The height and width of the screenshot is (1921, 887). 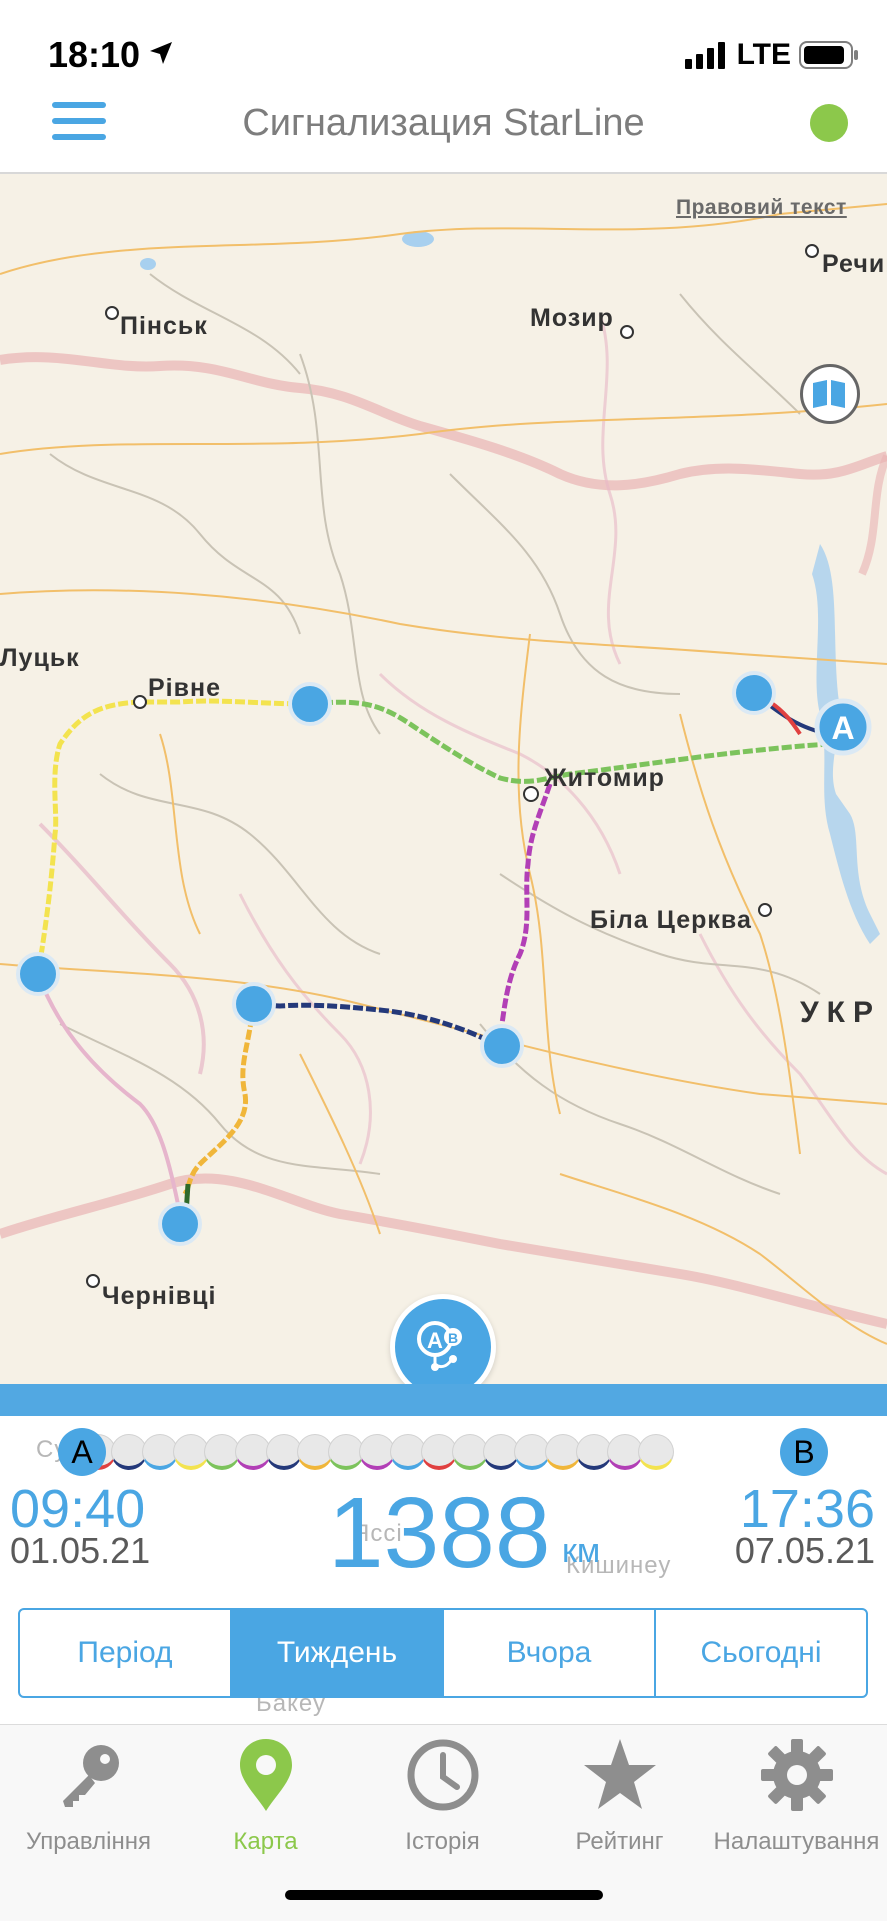 I want to click on status-indicators: LTE, so click(x=771, y=55).